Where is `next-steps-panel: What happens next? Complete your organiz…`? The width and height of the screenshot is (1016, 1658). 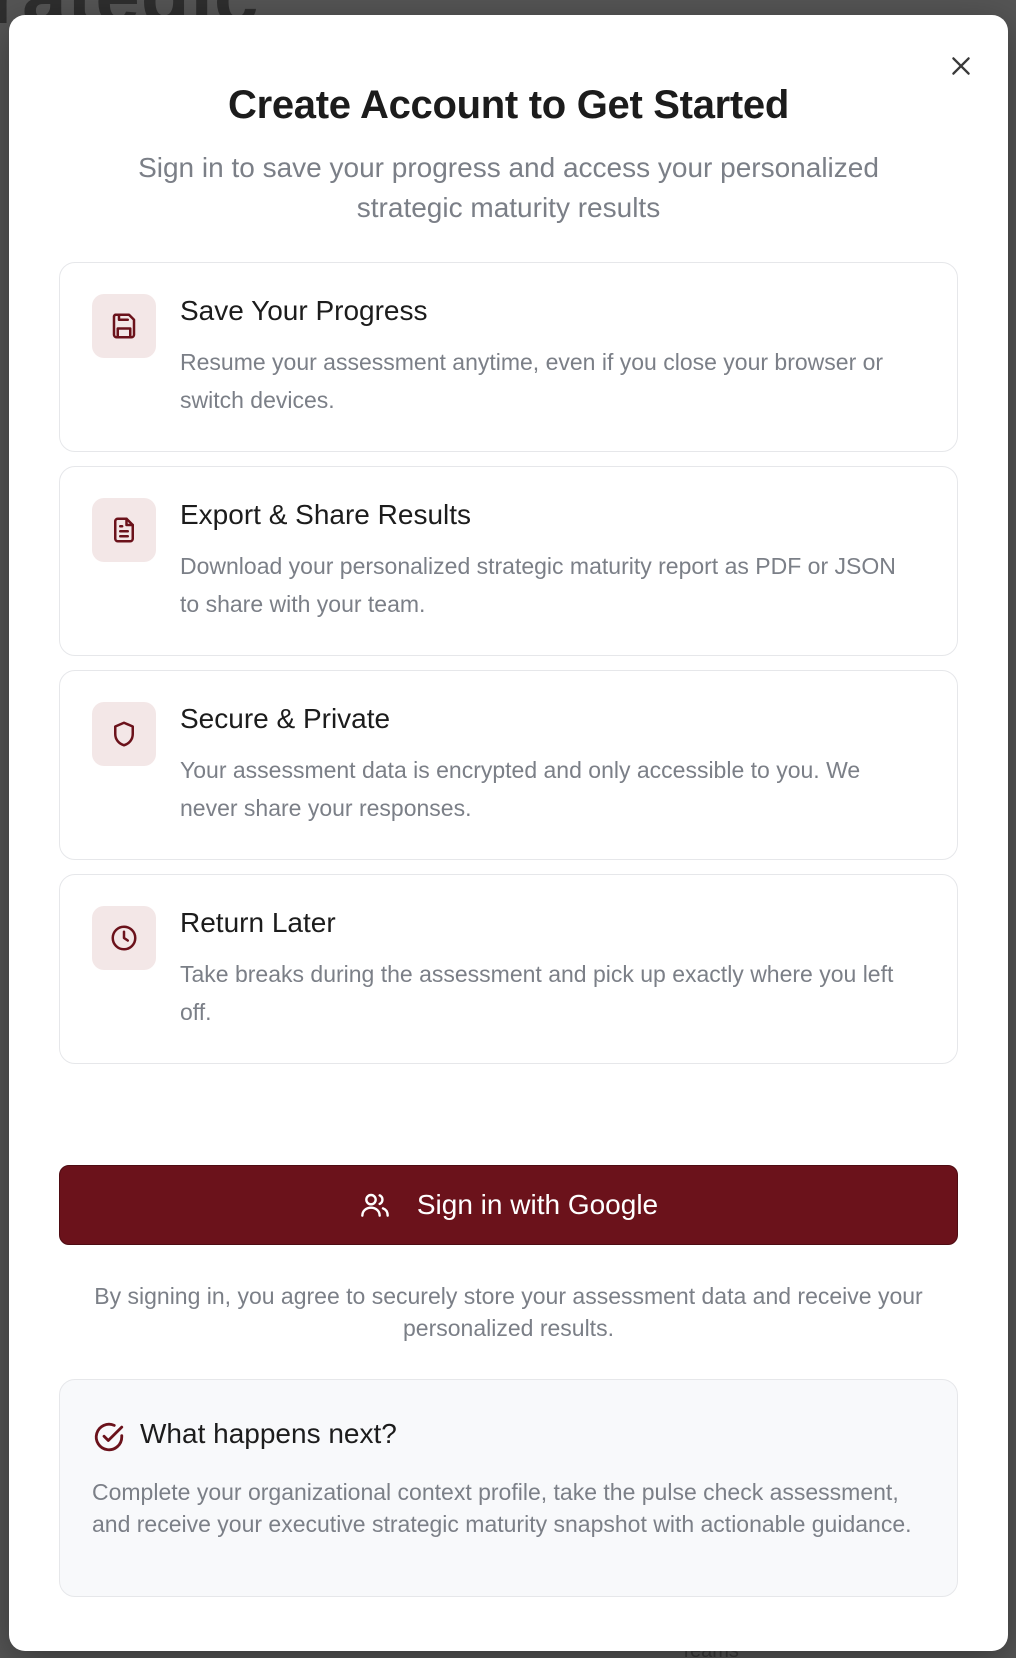 next-steps-panel: What happens next? Complete your organiz… is located at coordinates (508, 1488).